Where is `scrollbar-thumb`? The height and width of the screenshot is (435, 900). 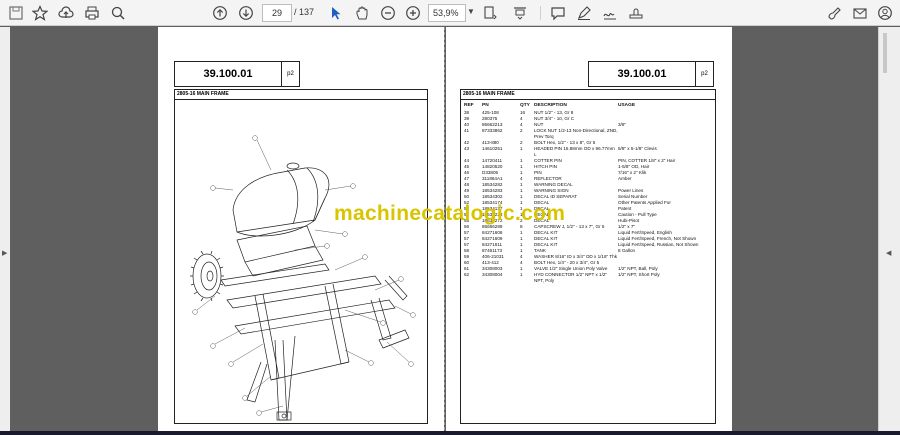 scrollbar-thumb is located at coordinates (885, 53).